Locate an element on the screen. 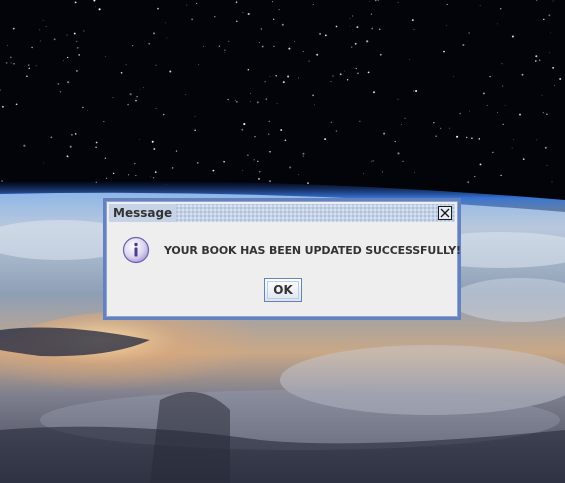 The width and height of the screenshot is (565, 483). message-text: YOUR BOOK HAS BEEN UPDATED SUCCESSFULLY! is located at coordinates (312, 250).